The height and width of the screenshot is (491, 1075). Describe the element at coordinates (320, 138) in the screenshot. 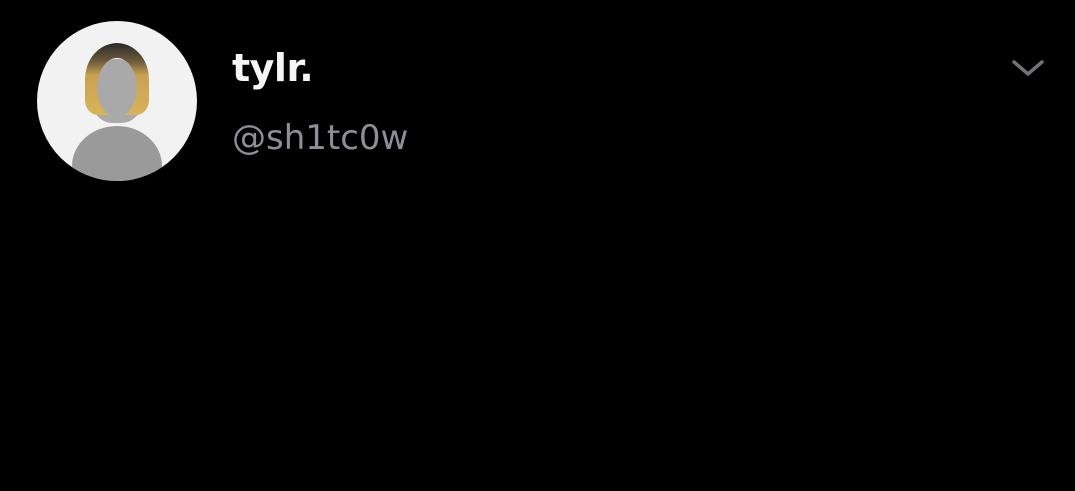

I see `author-handle: @sh1tc0w` at that location.